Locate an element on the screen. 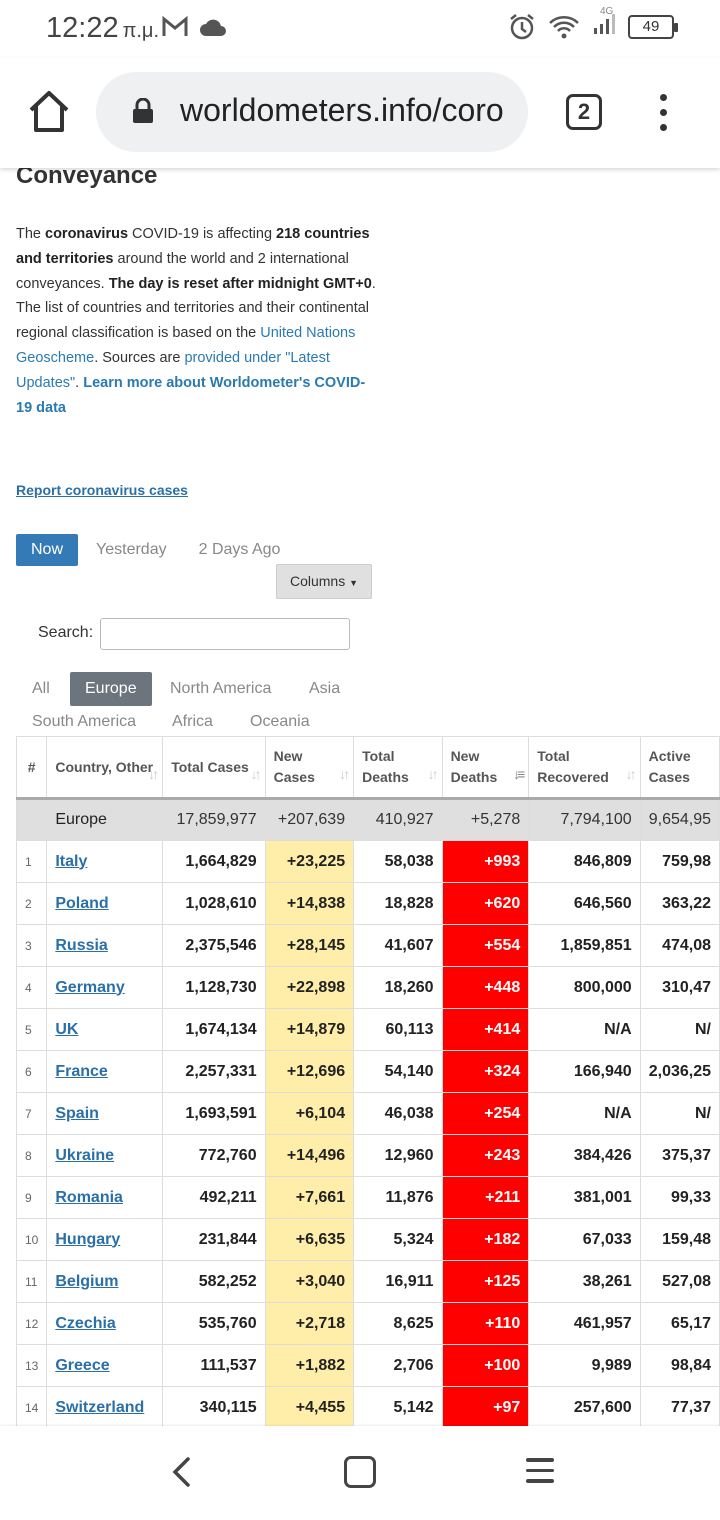 The height and width of the screenshot is (1520, 720). lock-icon is located at coordinates (143, 110).